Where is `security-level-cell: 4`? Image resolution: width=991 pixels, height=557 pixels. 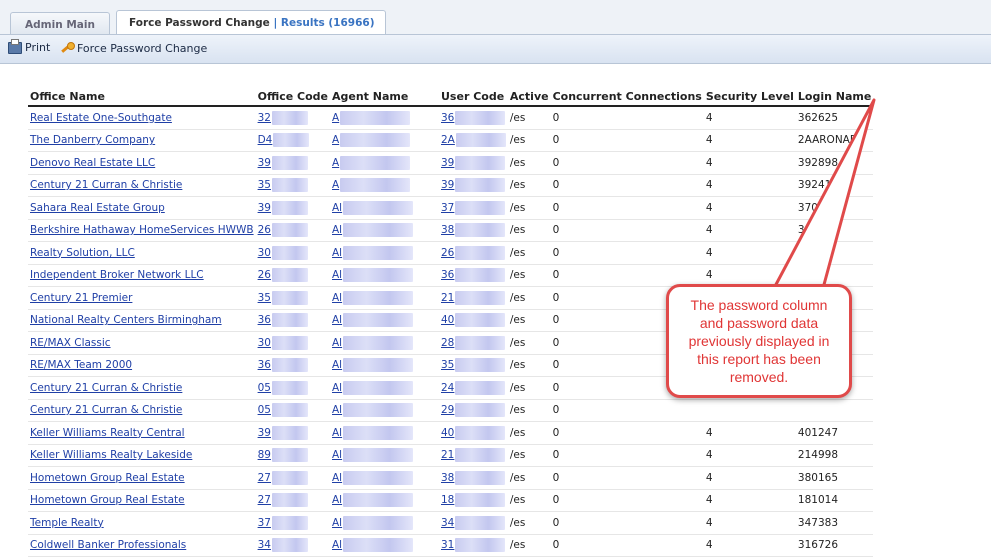
security-level-cell: 4 is located at coordinates (749, 545).